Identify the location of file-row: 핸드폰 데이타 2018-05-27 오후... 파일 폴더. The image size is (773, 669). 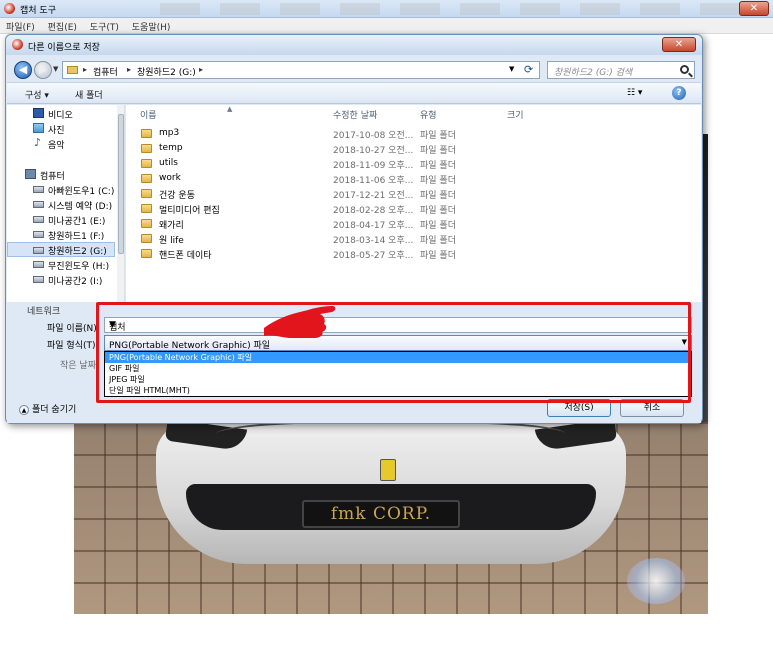
(411, 253).